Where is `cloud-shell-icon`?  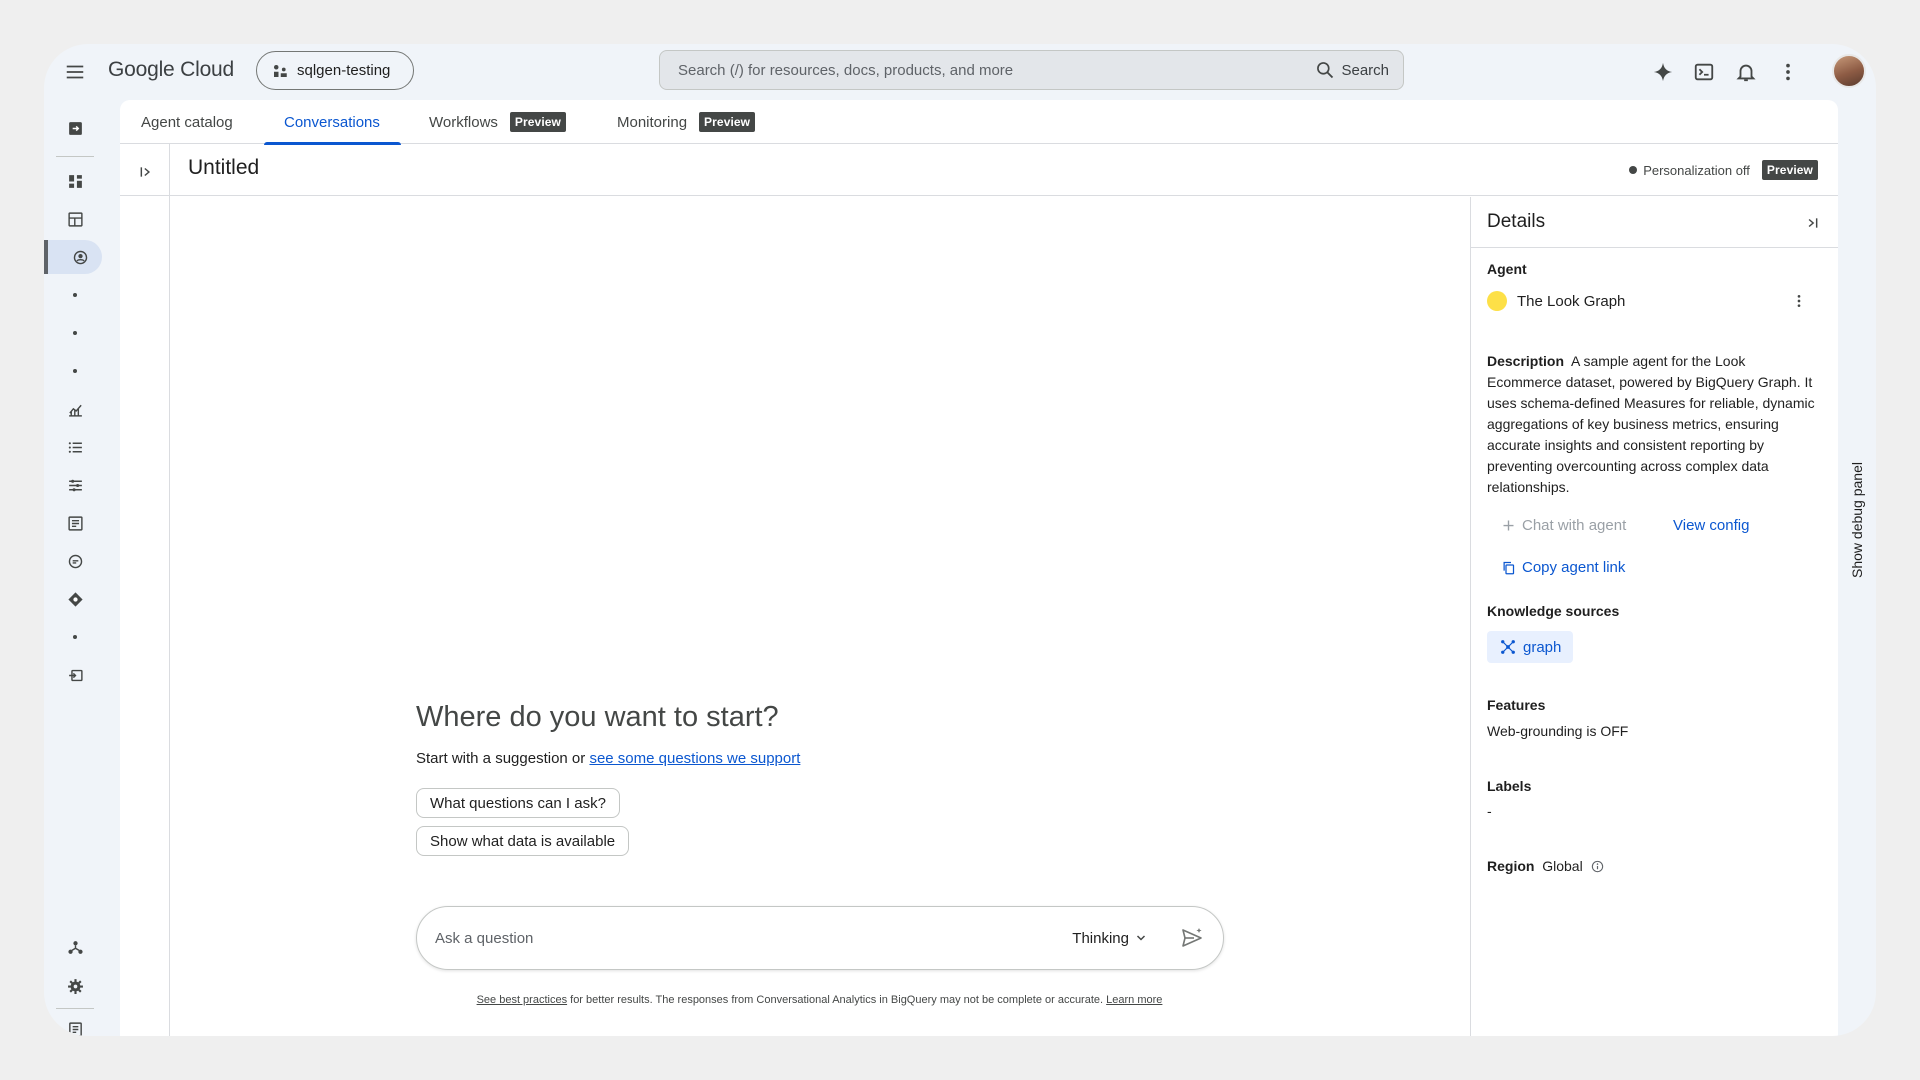
cloud-shell-icon is located at coordinates (1704, 72).